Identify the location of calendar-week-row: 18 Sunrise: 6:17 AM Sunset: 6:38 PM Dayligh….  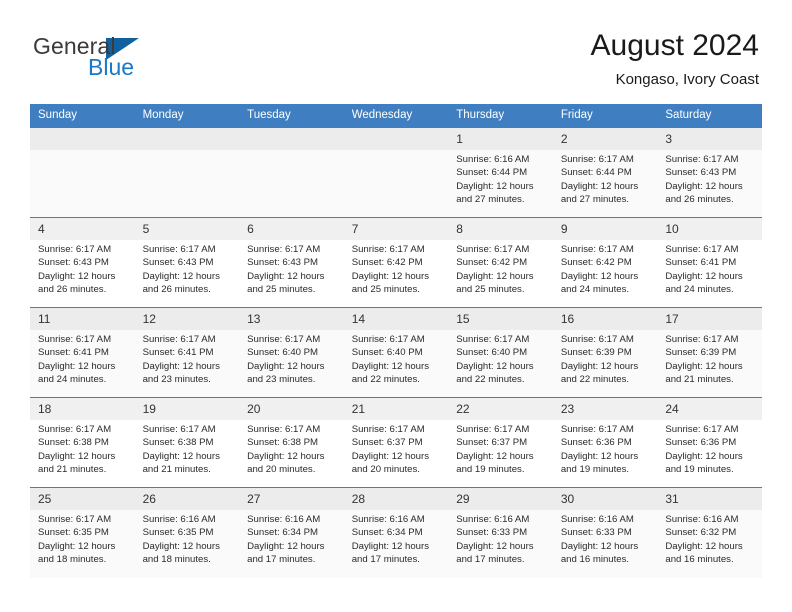
(396, 442).